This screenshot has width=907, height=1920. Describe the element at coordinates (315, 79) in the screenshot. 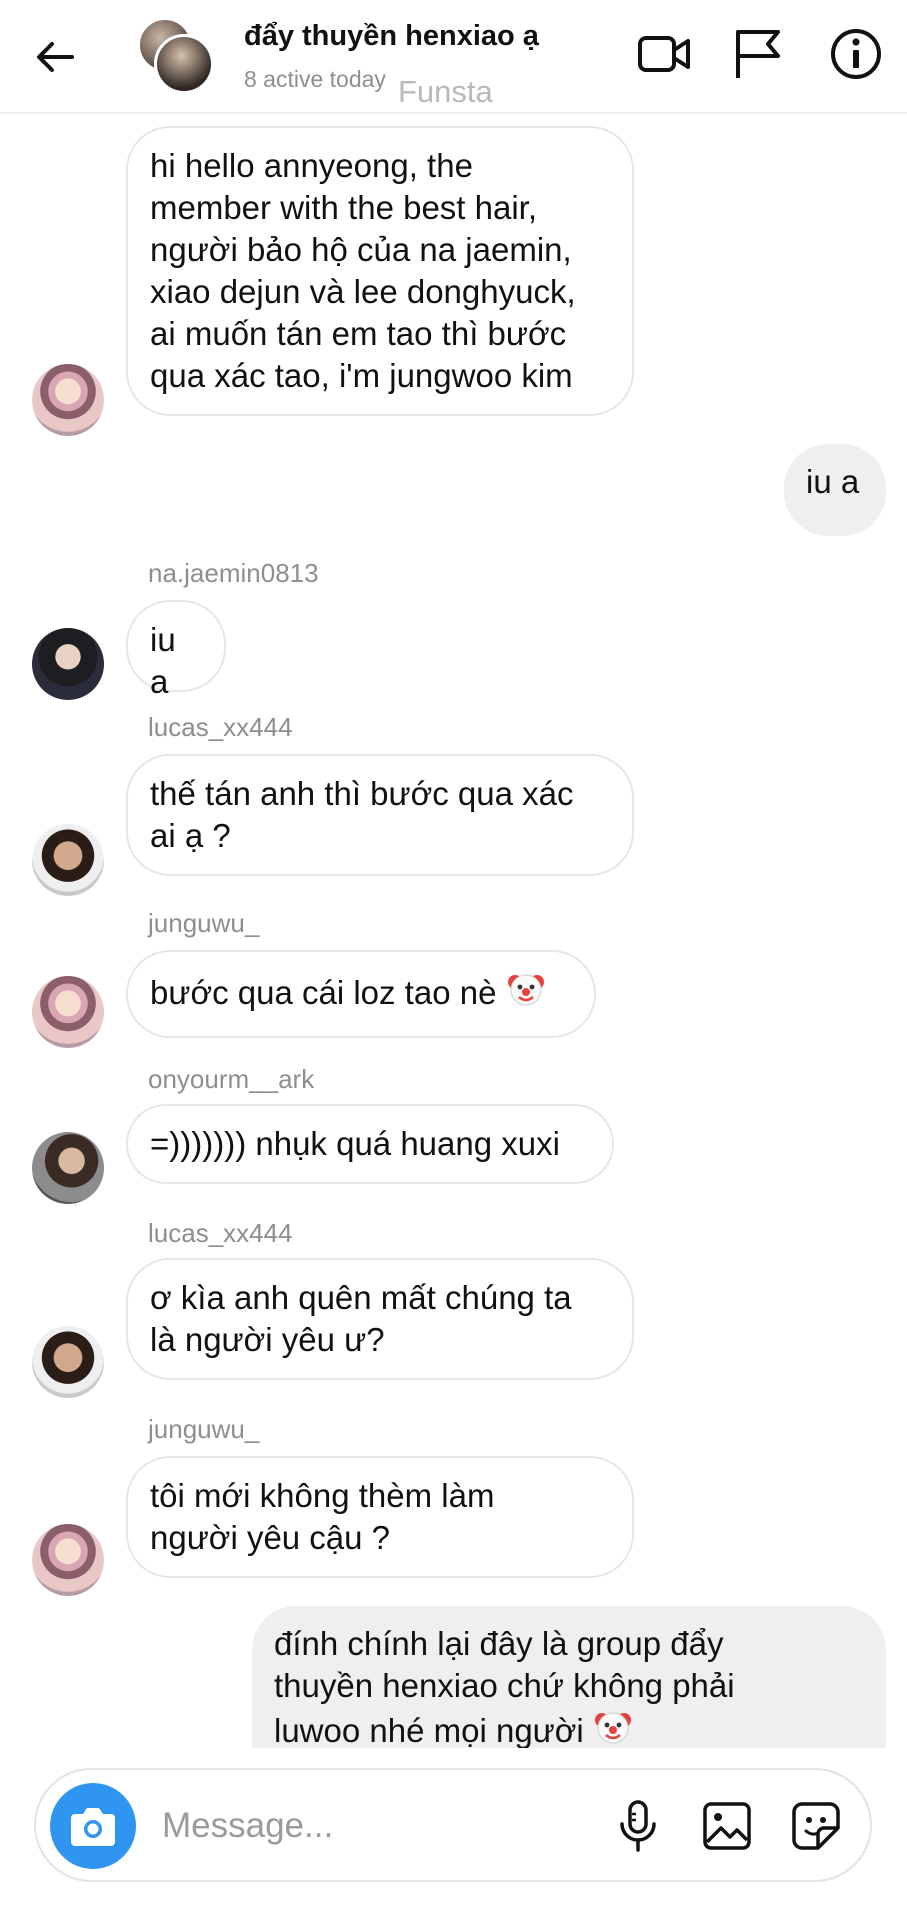

I see `active-status: 8 active today` at that location.